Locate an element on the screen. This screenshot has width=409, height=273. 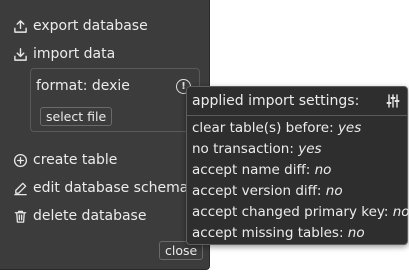
setting-row: no transaction: yes is located at coordinates (257, 149).